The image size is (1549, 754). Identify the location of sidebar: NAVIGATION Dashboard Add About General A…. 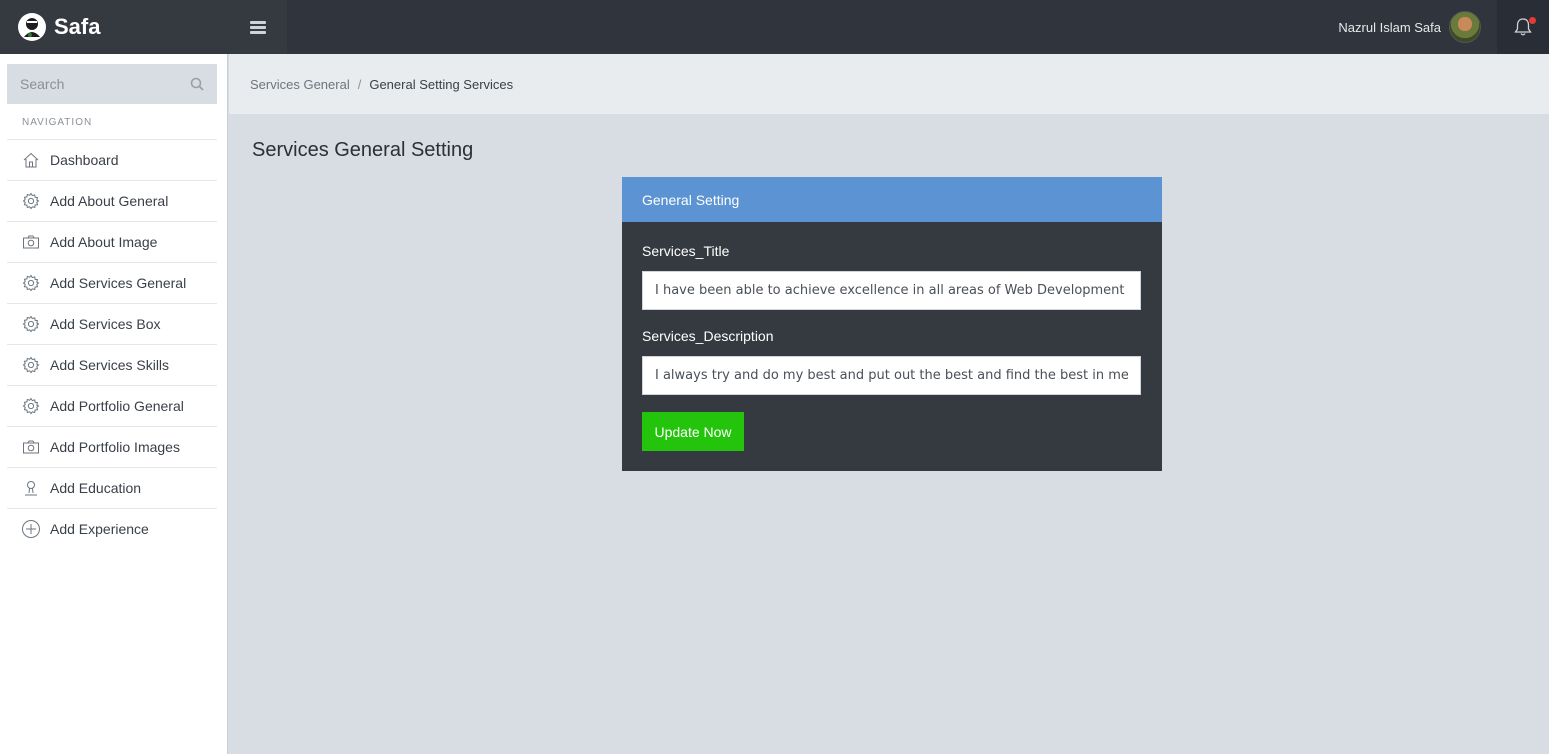
(114, 404).